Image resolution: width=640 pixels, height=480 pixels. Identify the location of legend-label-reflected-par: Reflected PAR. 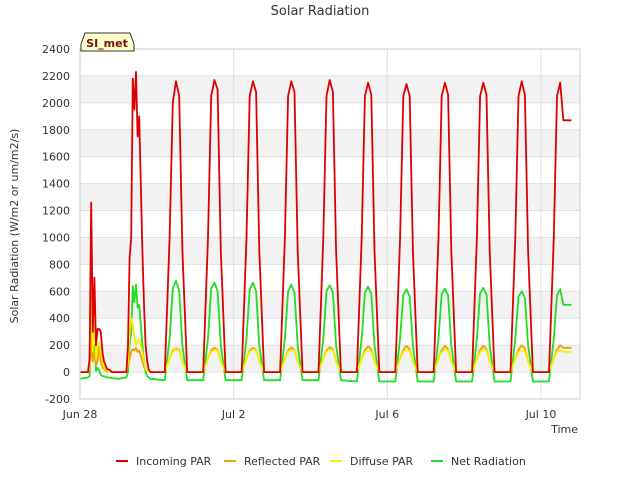
(282, 461).